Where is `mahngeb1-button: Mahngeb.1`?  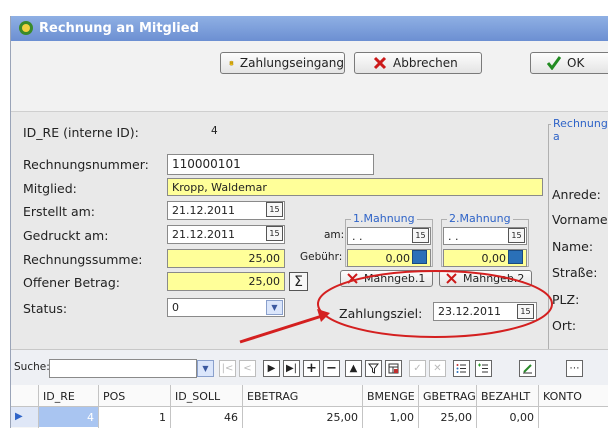 mahngeb1-button: Mahngeb.1 is located at coordinates (386, 278).